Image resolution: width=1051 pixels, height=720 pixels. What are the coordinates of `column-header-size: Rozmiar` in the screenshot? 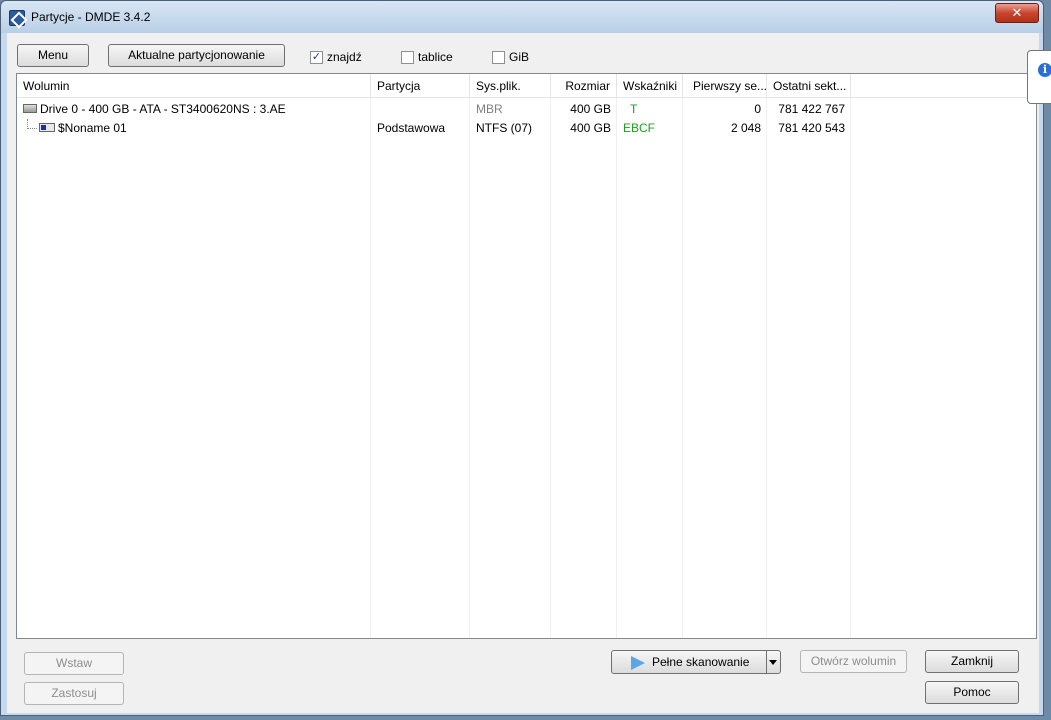 It's located at (584, 86).